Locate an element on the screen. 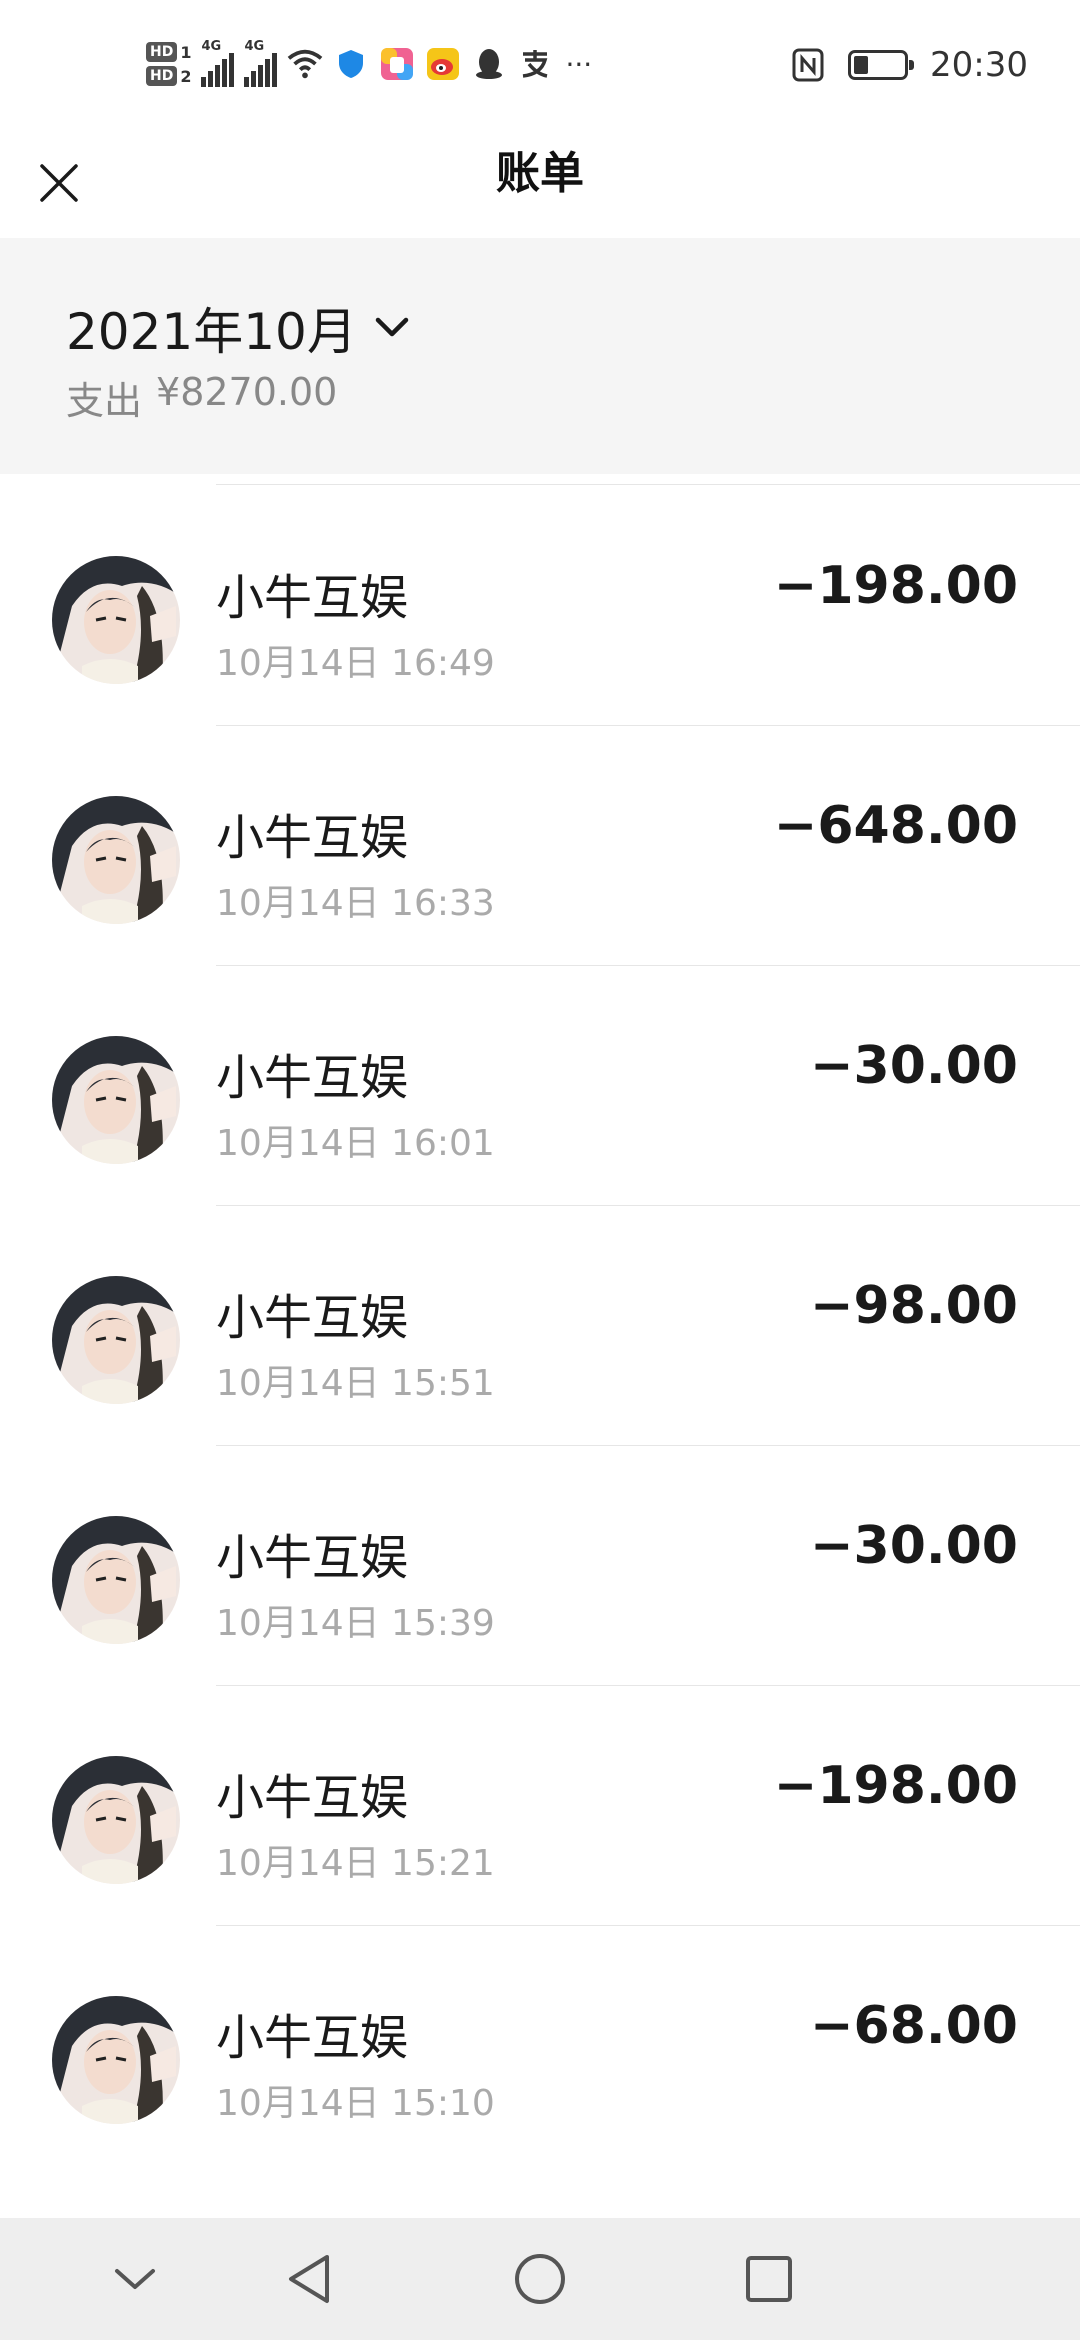 Image resolution: width=1080 pixels, height=2340 pixels. transaction-time: 10月14日 15:39 is located at coordinates (355, 1623).